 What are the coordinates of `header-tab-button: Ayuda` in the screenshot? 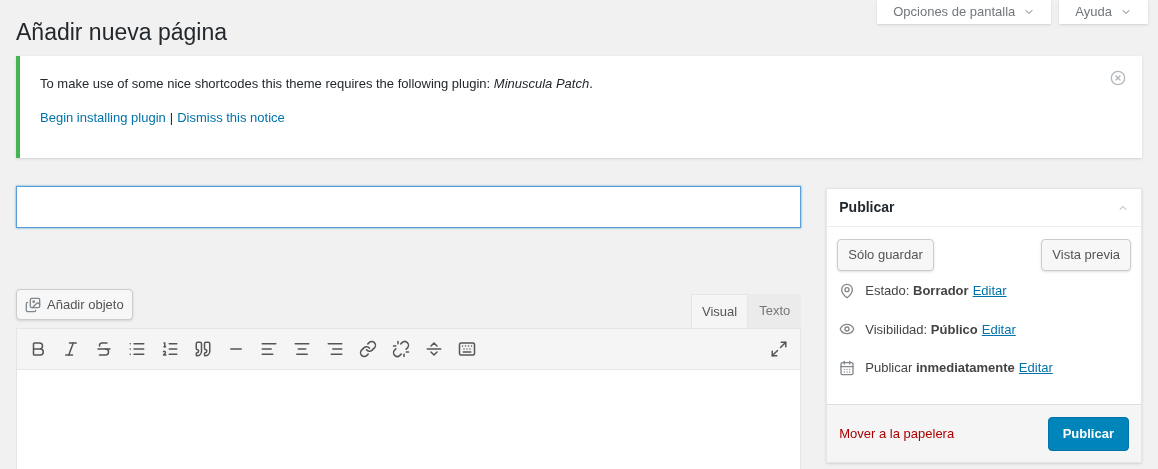 It's located at (1103, 12).